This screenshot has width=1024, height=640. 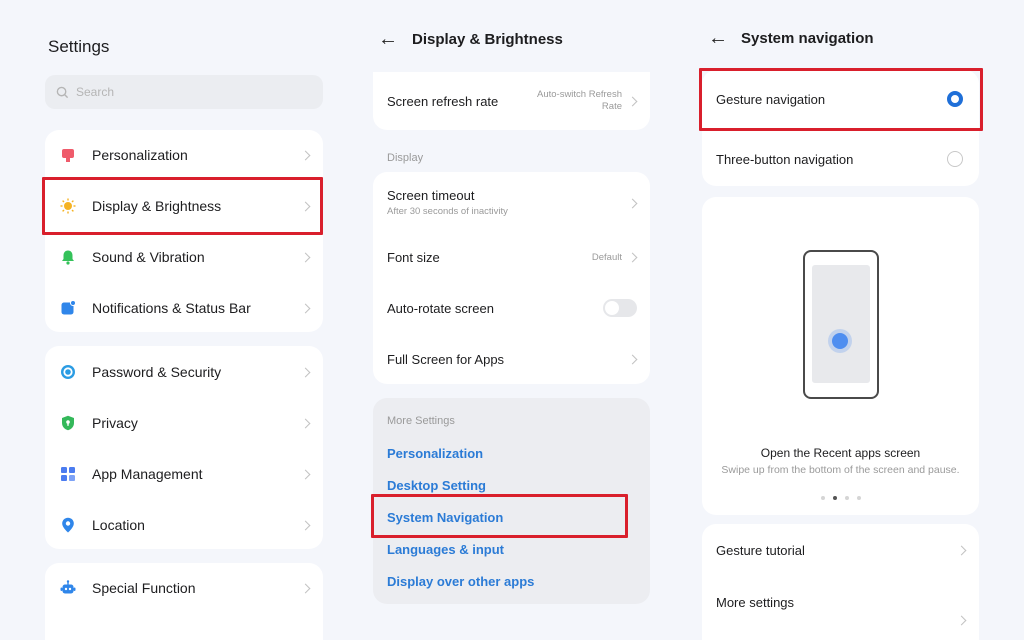 I want to click on sidebar-item-password-security: Password & Security, so click(x=184, y=372).